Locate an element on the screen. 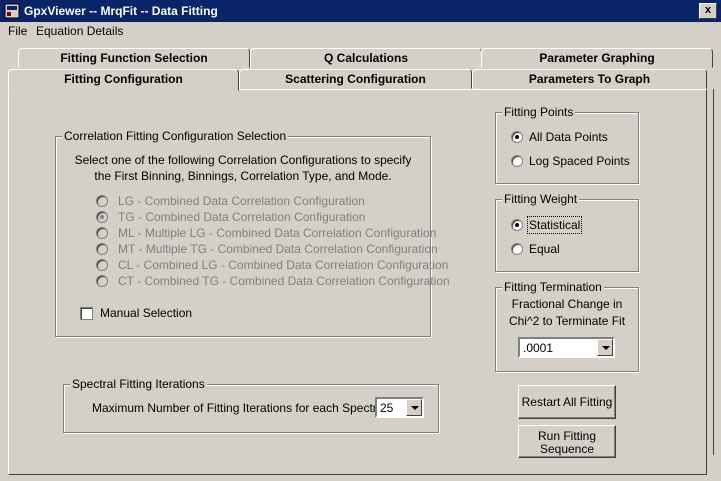 The image size is (721, 481). max-iterations-select: 25 is located at coordinates (399, 407).